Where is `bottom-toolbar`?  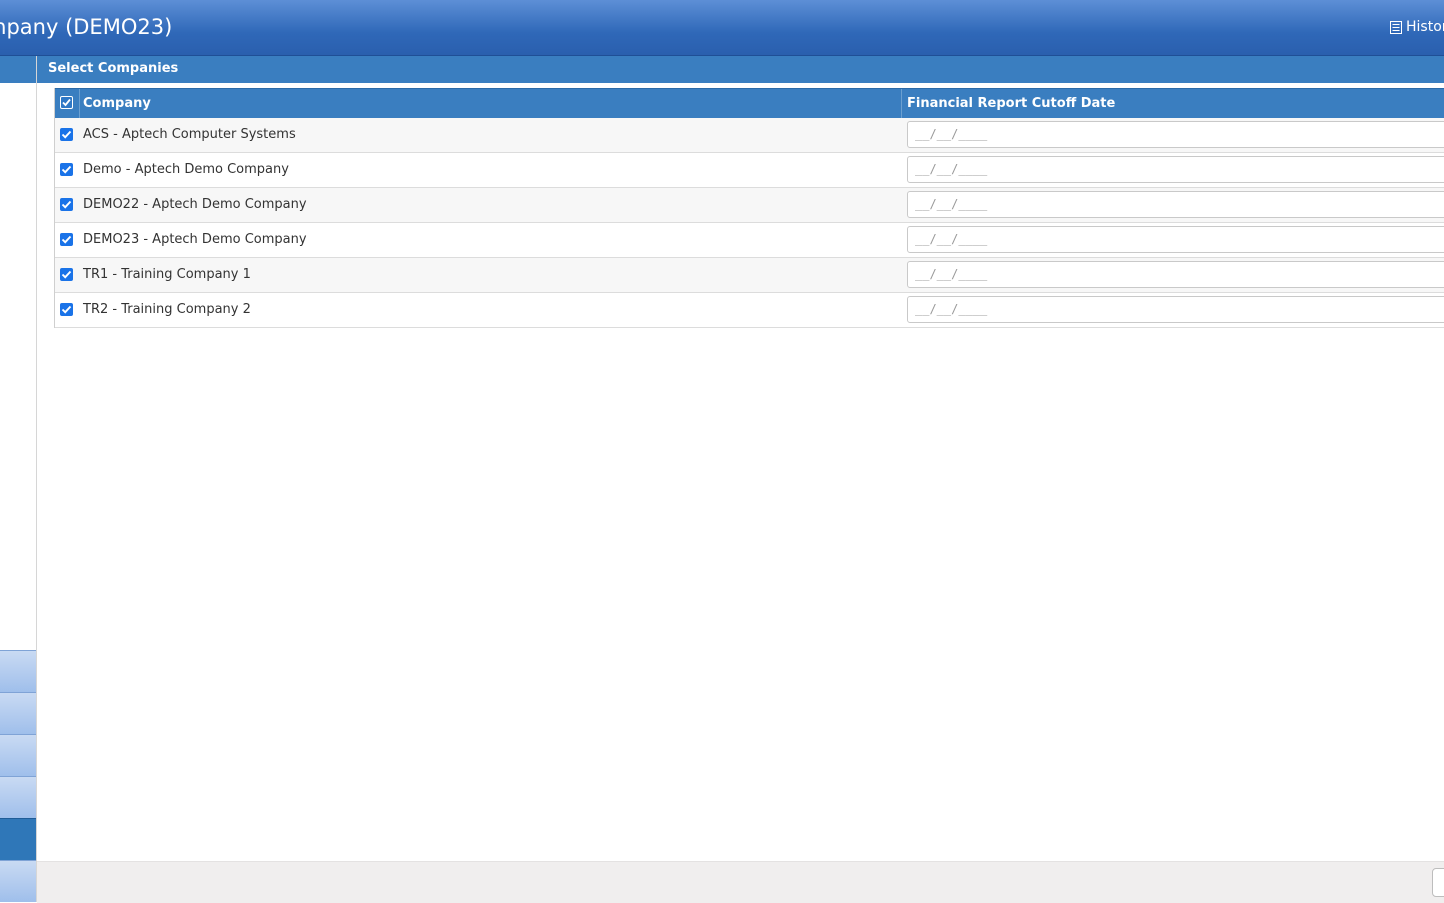 bottom-toolbar is located at coordinates (740, 882).